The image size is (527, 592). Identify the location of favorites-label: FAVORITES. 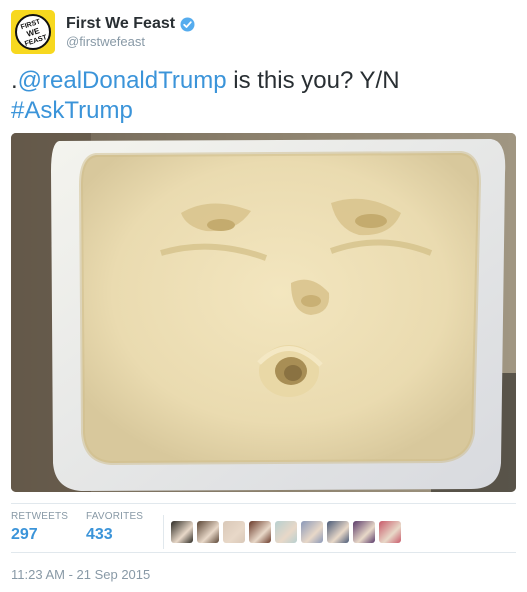
(115, 516).